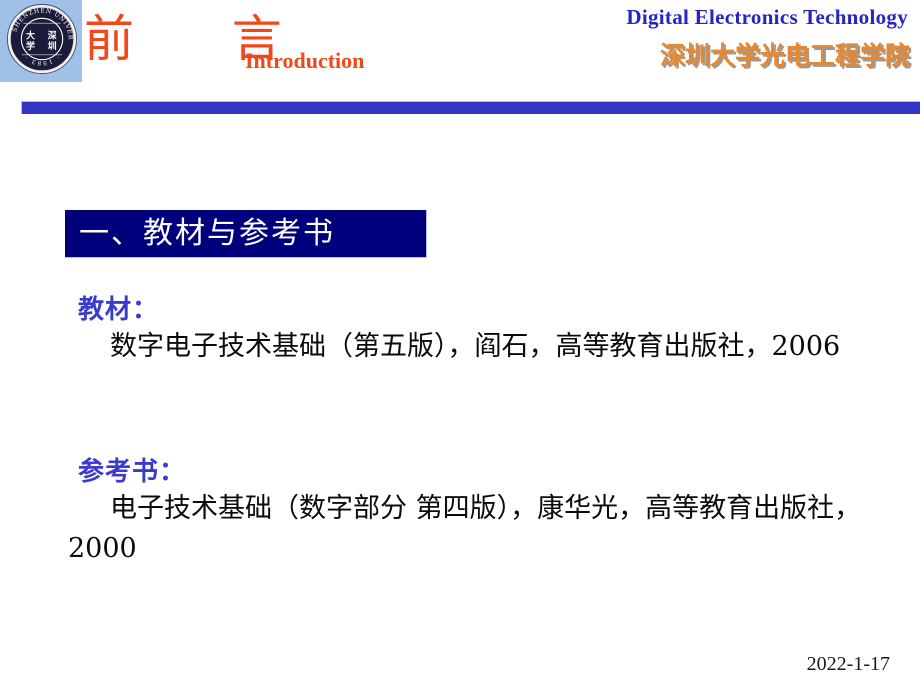 The width and height of the screenshot is (920, 690). What do you see at coordinates (132, 472) in the screenshot?
I see `reference-label: 参考书：` at bounding box center [132, 472].